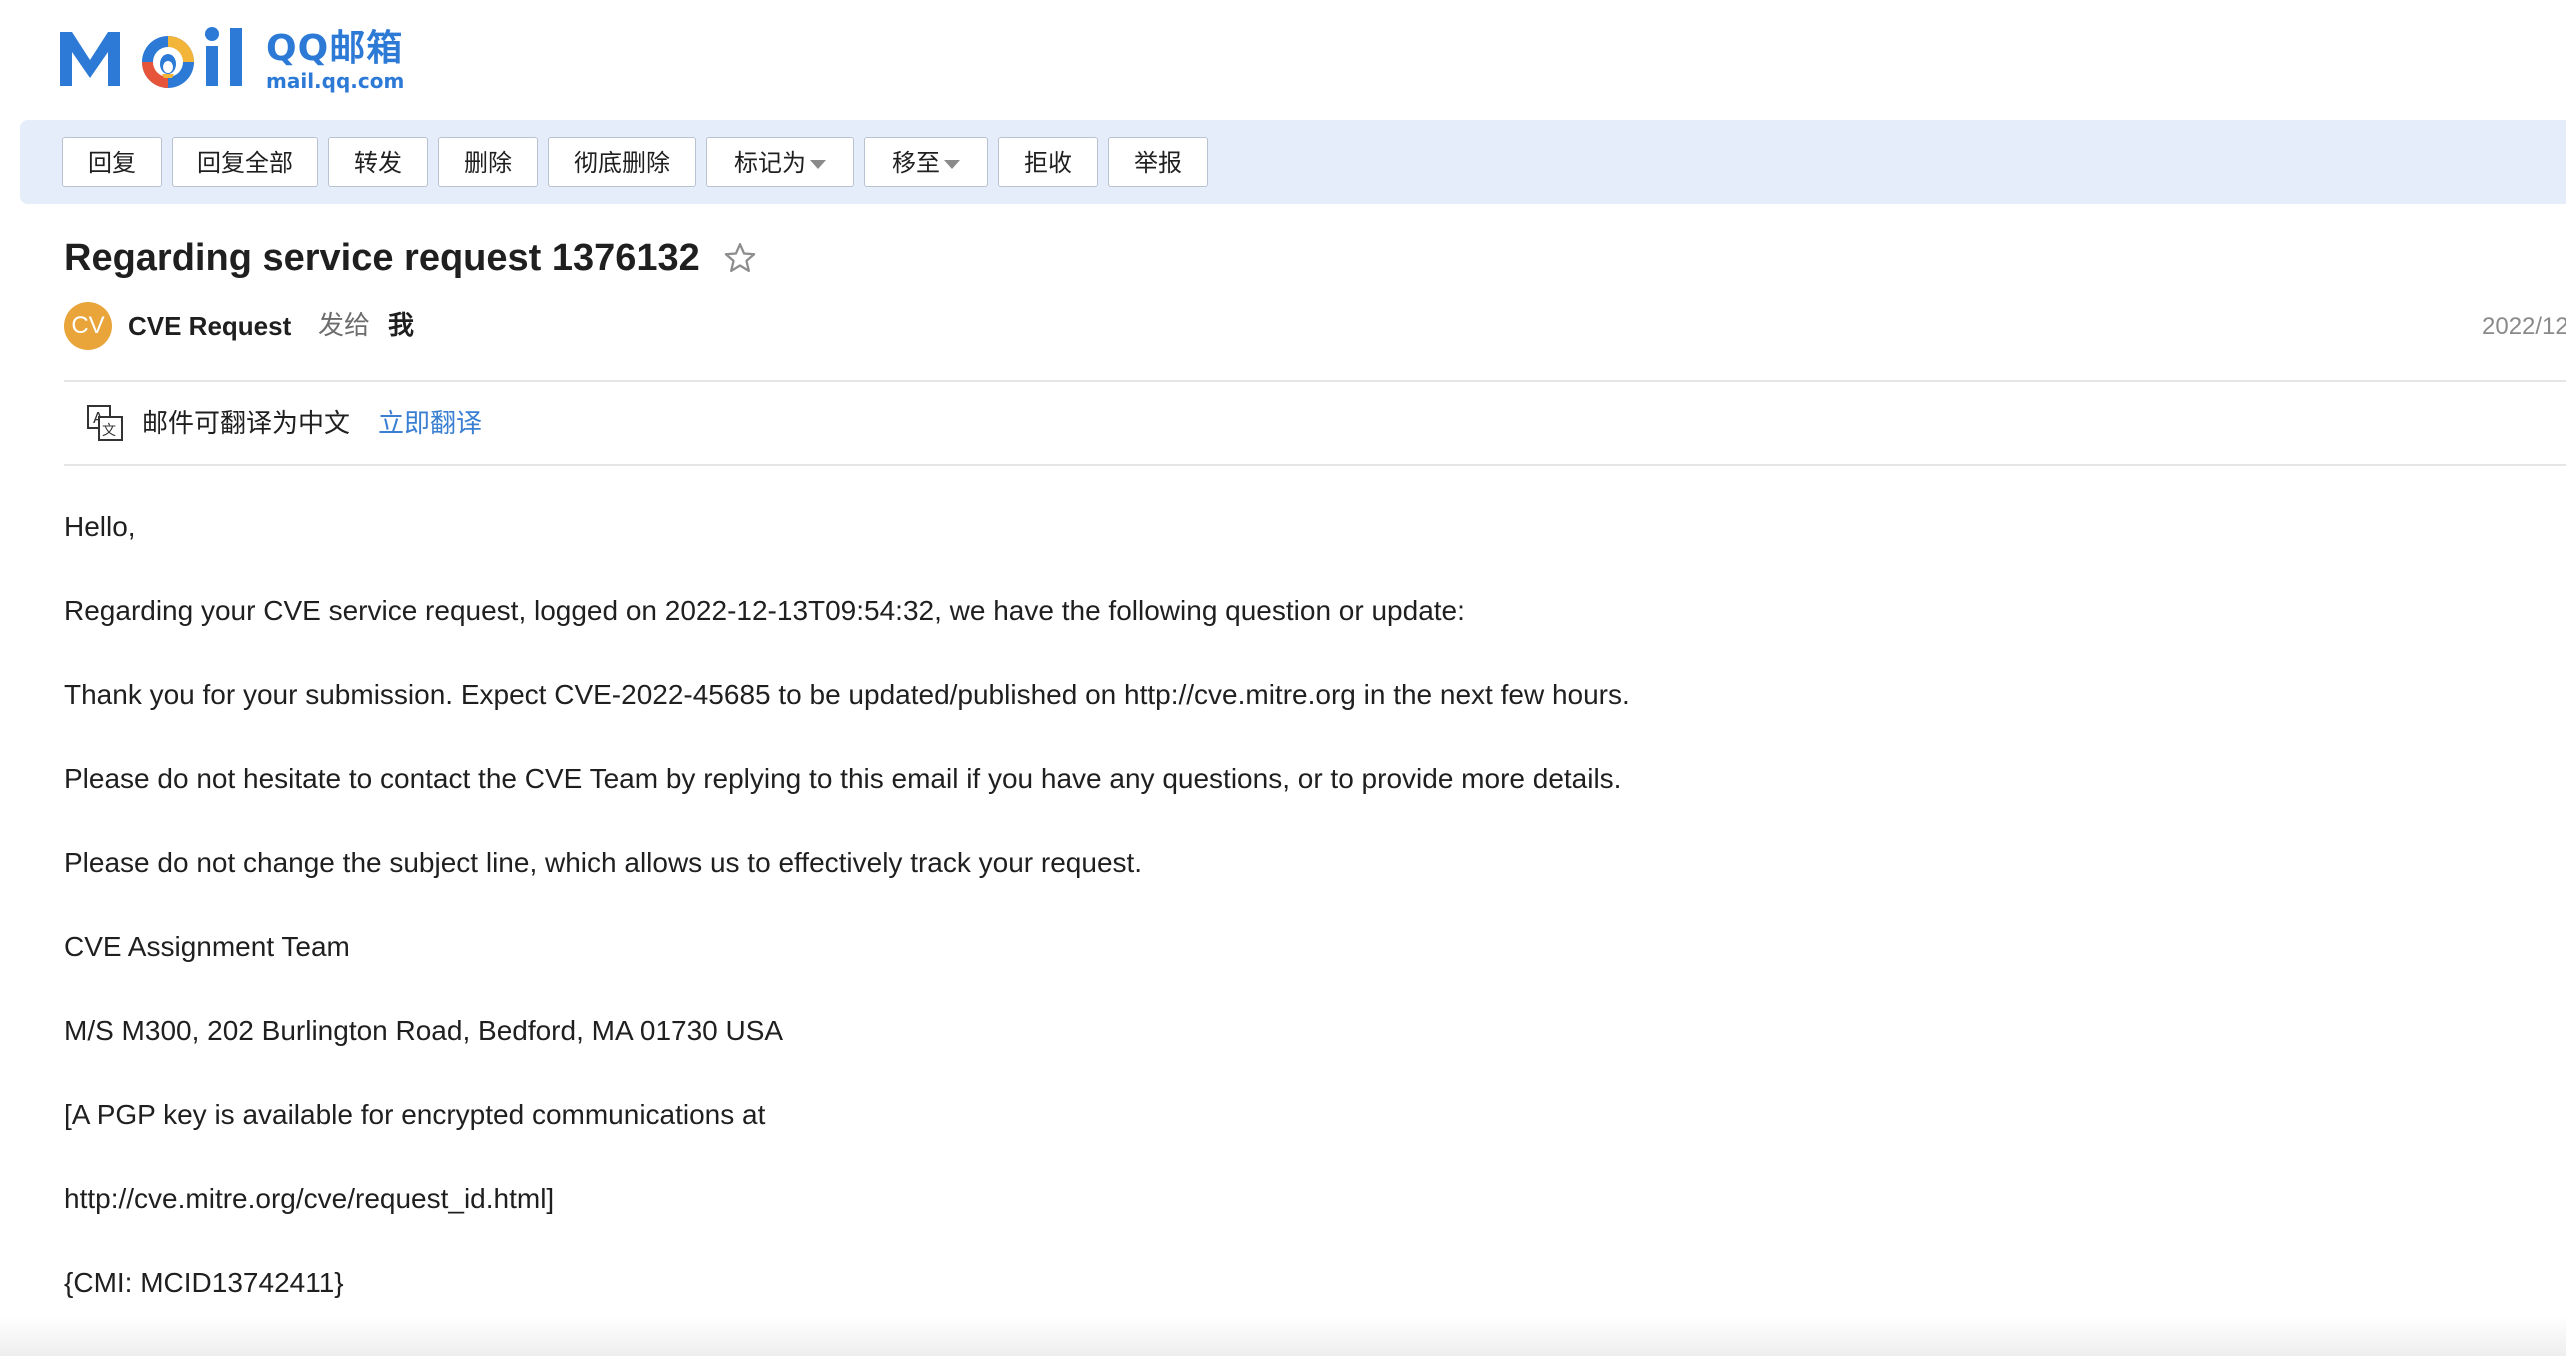 Image resolution: width=2566 pixels, height=1356 pixels. I want to click on sender-avatar: CV, so click(88, 326).